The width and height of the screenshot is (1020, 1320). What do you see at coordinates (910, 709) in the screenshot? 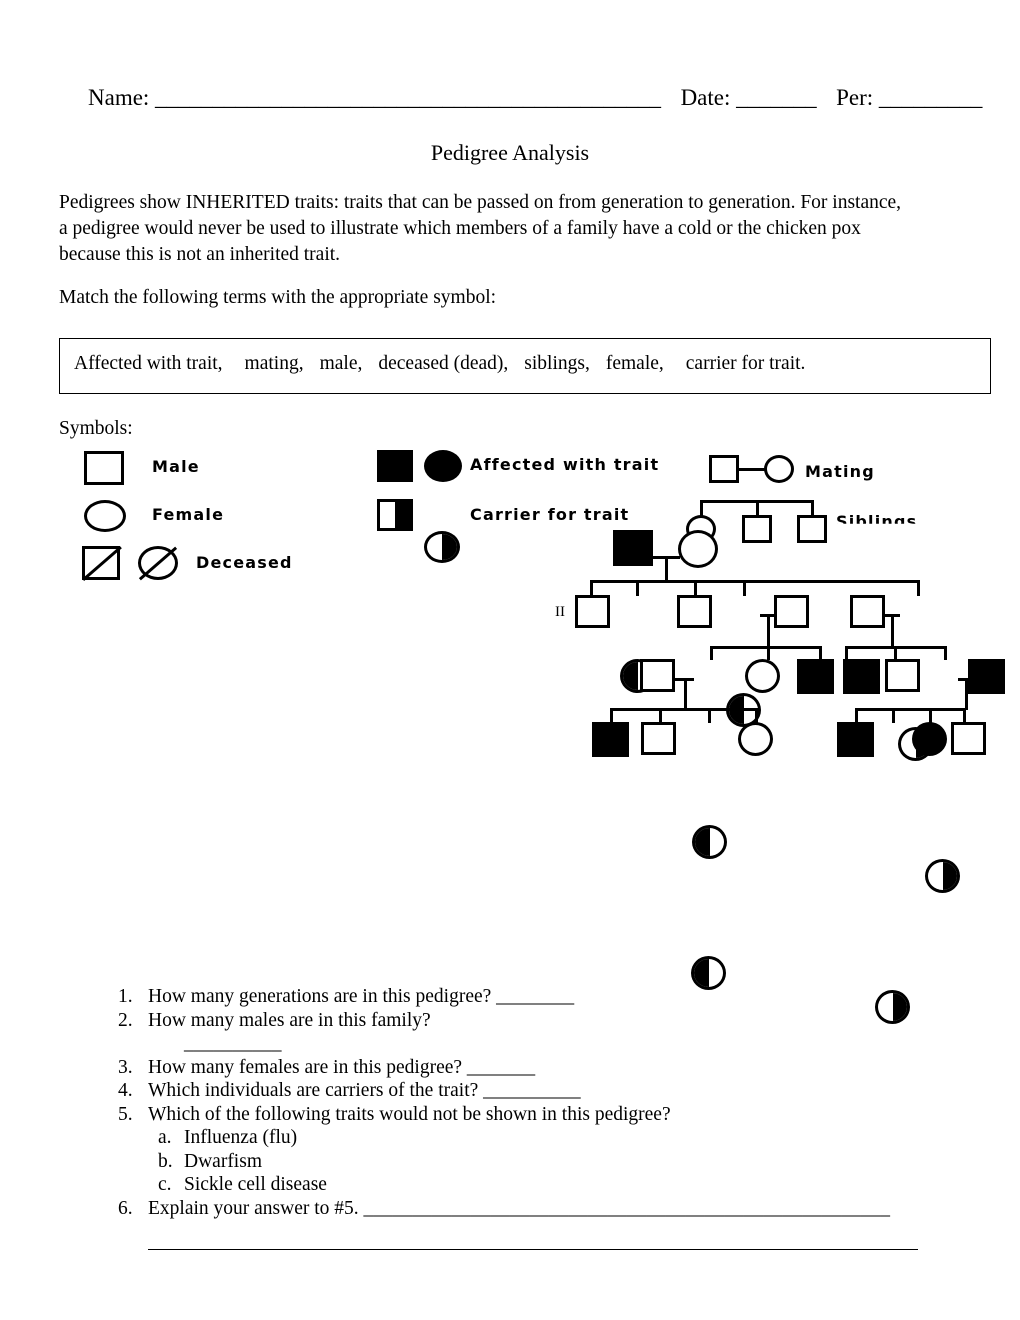
I see `gen4-sibship-bar-right` at bounding box center [910, 709].